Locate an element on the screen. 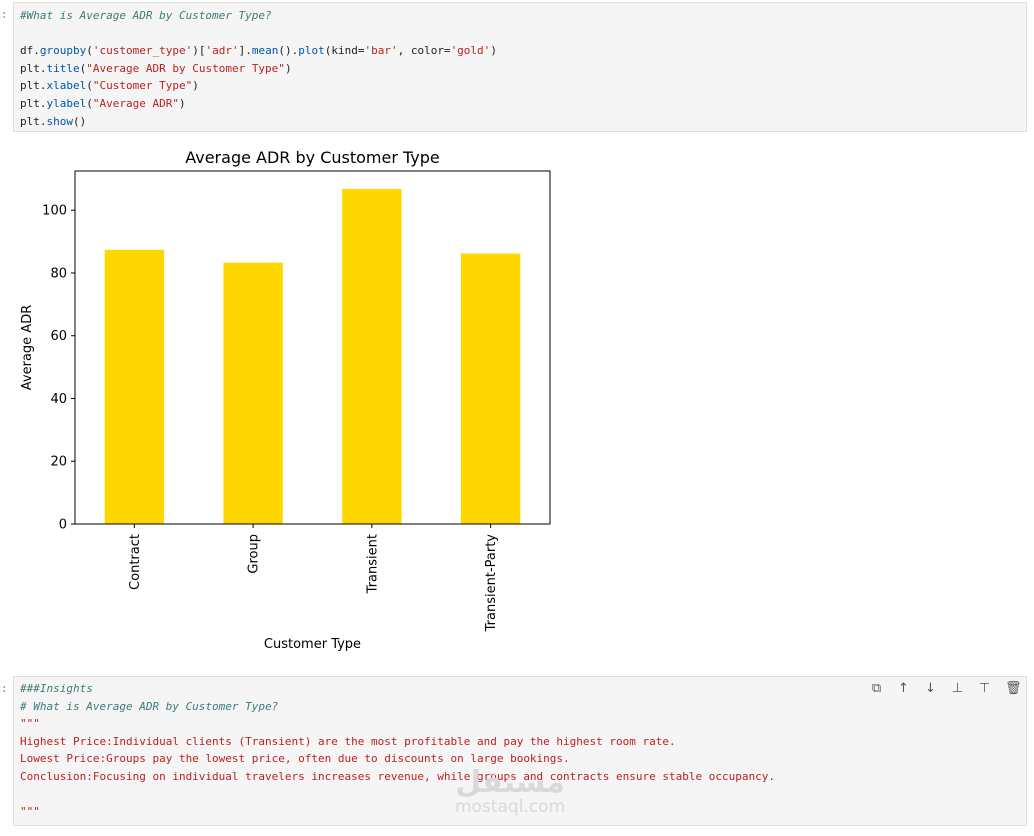 This screenshot has width=1034, height=836. code-token: "Average ADR by Customer Type" is located at coordinates (185, 68).